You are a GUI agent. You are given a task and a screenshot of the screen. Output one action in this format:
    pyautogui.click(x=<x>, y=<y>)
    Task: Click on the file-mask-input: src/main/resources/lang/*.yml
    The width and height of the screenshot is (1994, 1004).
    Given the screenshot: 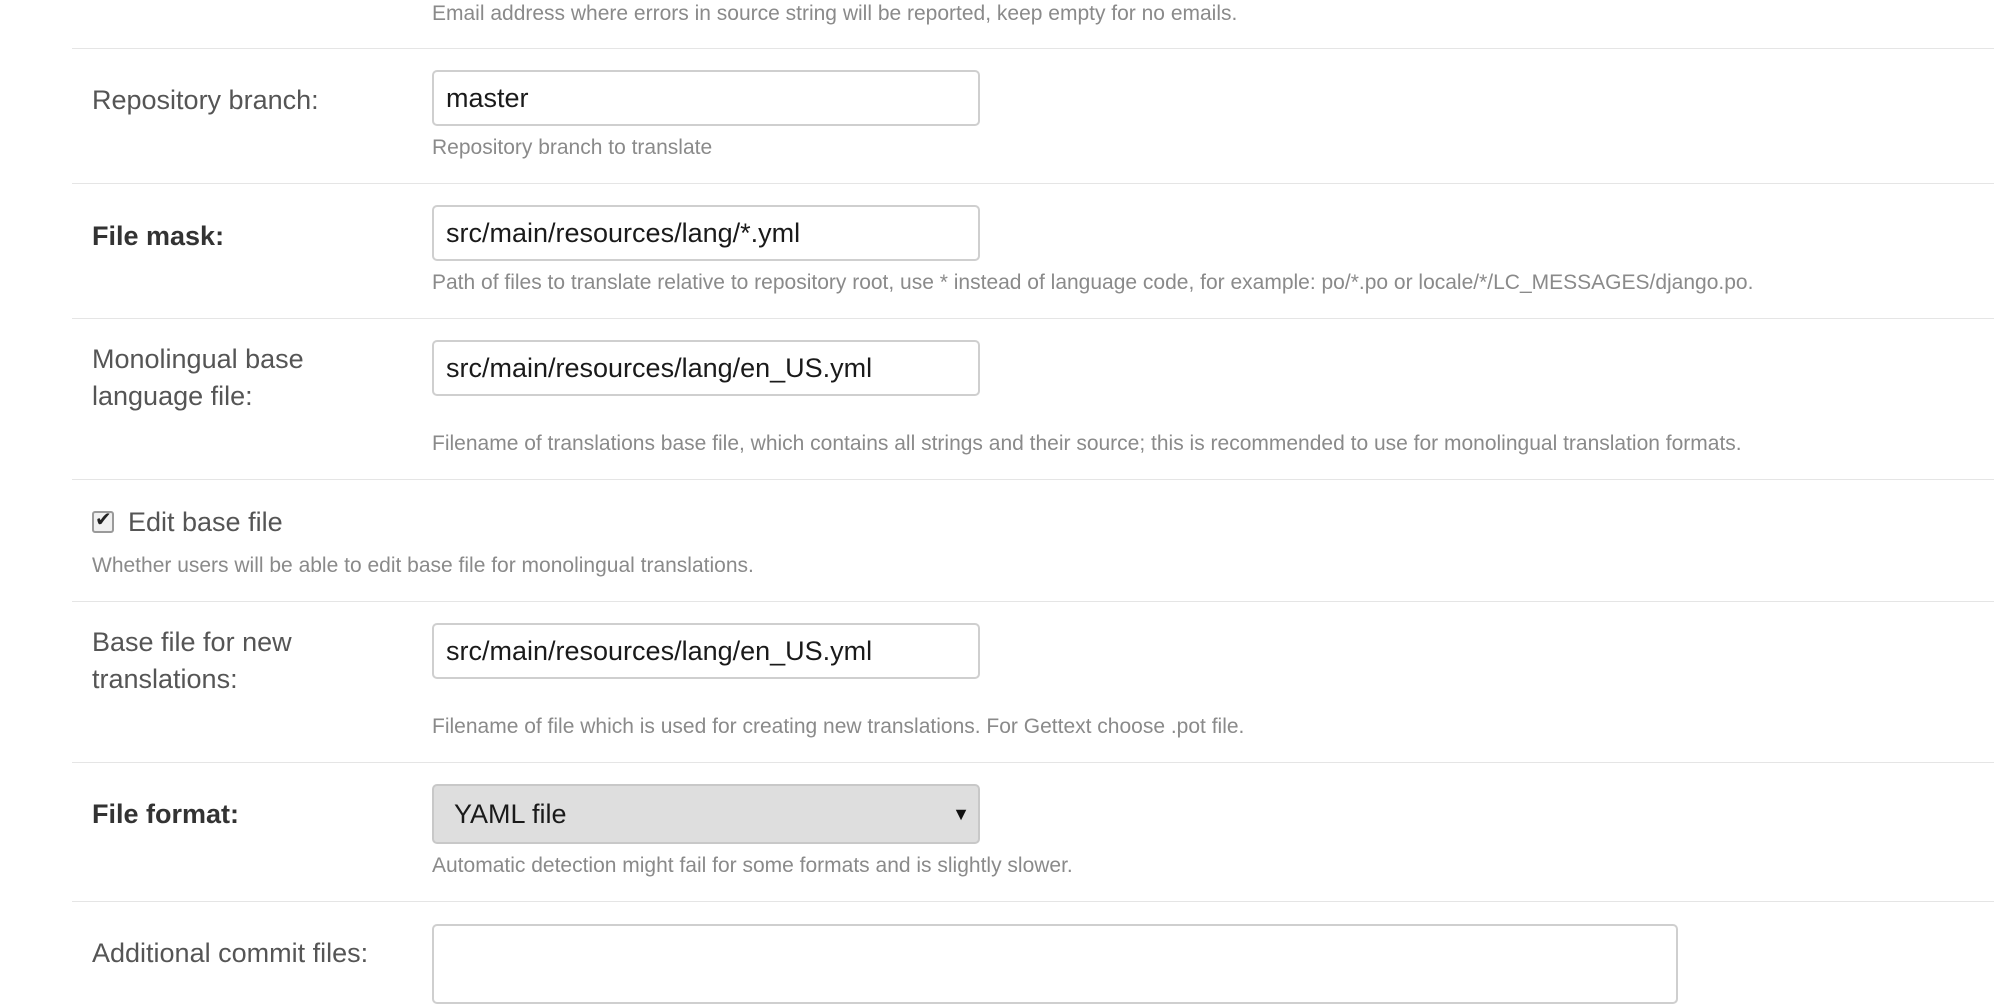 What is the action you would take?
    pyautogui.click(x=706, y=233)
    